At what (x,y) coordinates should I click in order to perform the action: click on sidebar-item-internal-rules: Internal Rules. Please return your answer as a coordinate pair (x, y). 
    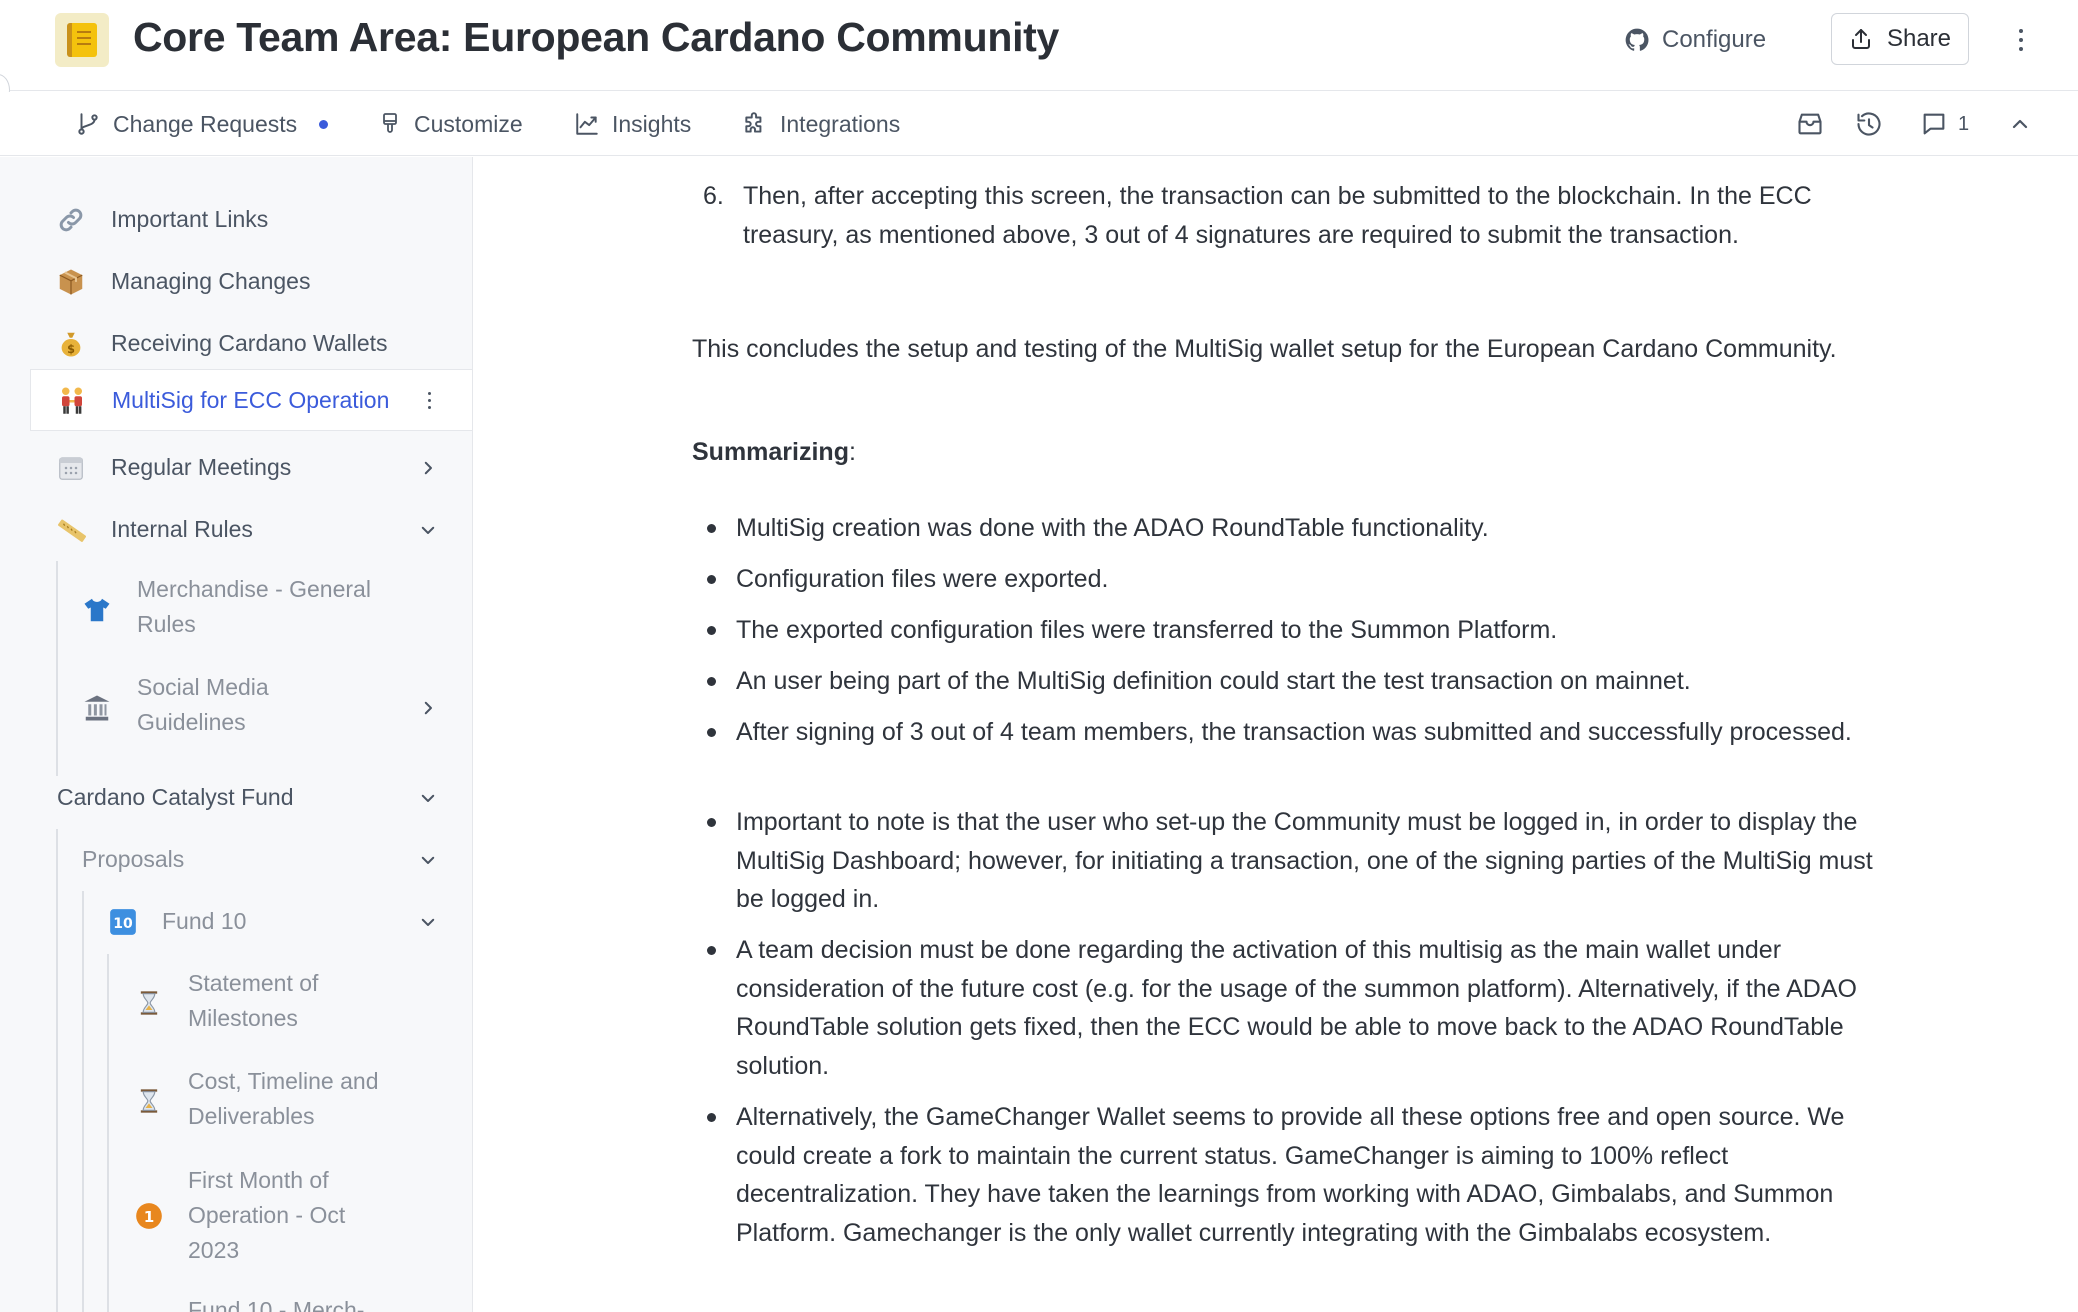
    Looking at the image, I should click on (251, 530).